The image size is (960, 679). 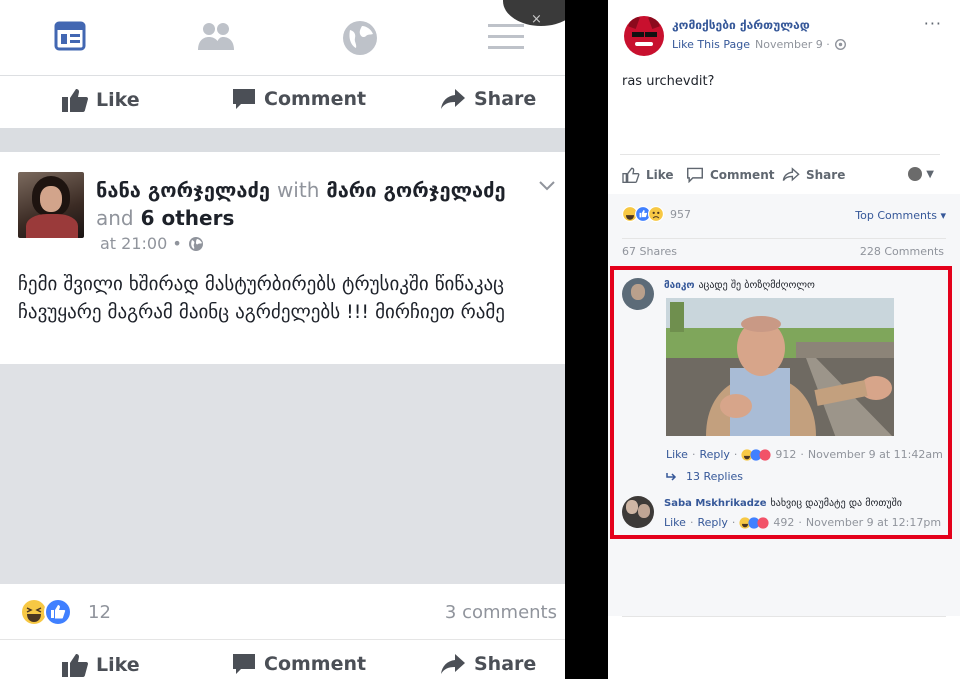 I want to click on post-as-selector: ▼, so click(x=921, y=174).